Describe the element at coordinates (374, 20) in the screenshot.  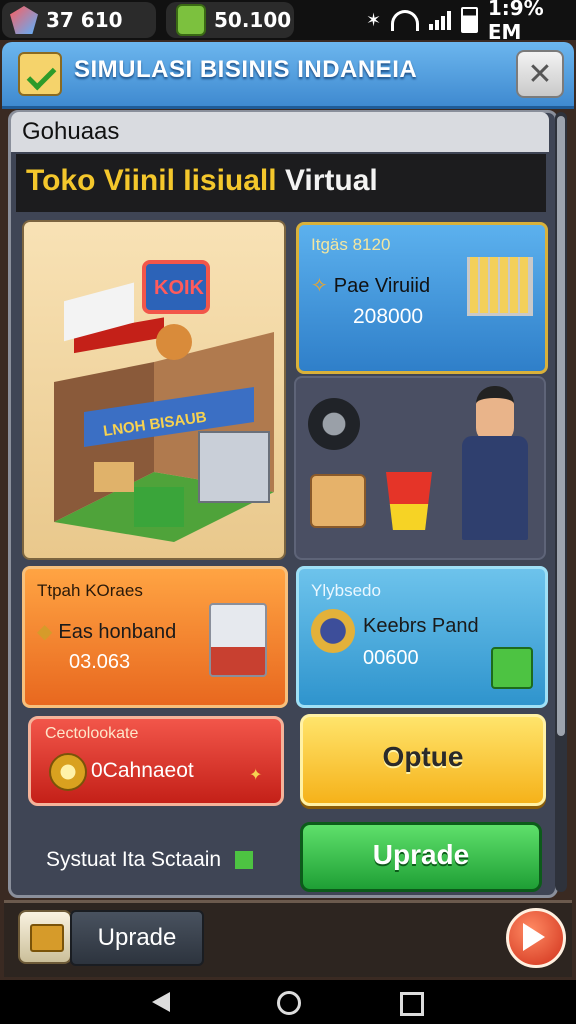
I see `bluetooth-icon: ✶` at that location.